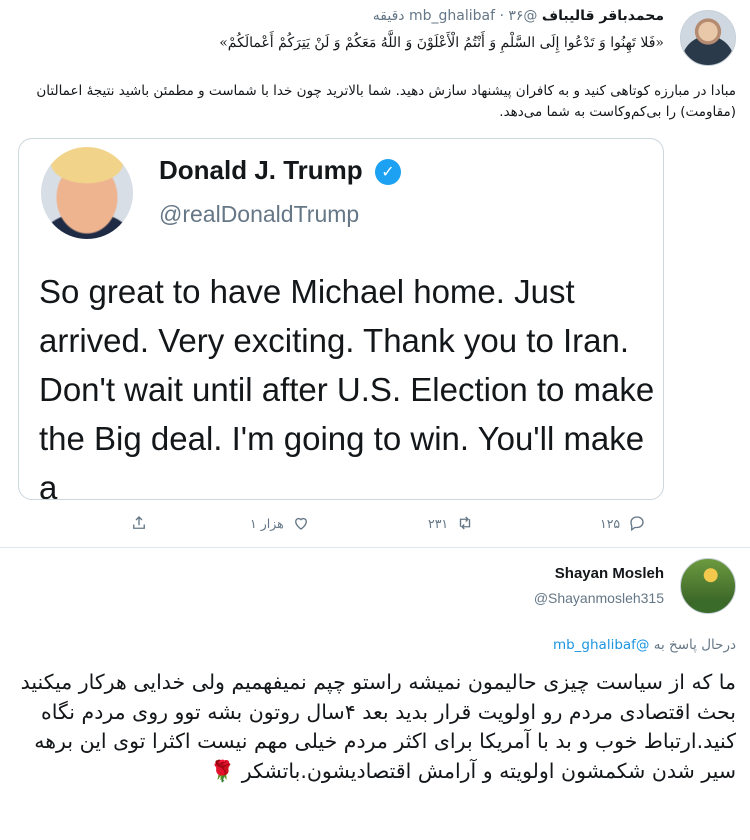 Image resolution: width=750 pixels, height=840 pixels. What do you see at coordinates (364, 20) in the screenshot?
I see `tweet-header: محمدباقر قالیباف @mb_ghalibaf · ۳۶ دقیقه` at bounding box center [364, 20].